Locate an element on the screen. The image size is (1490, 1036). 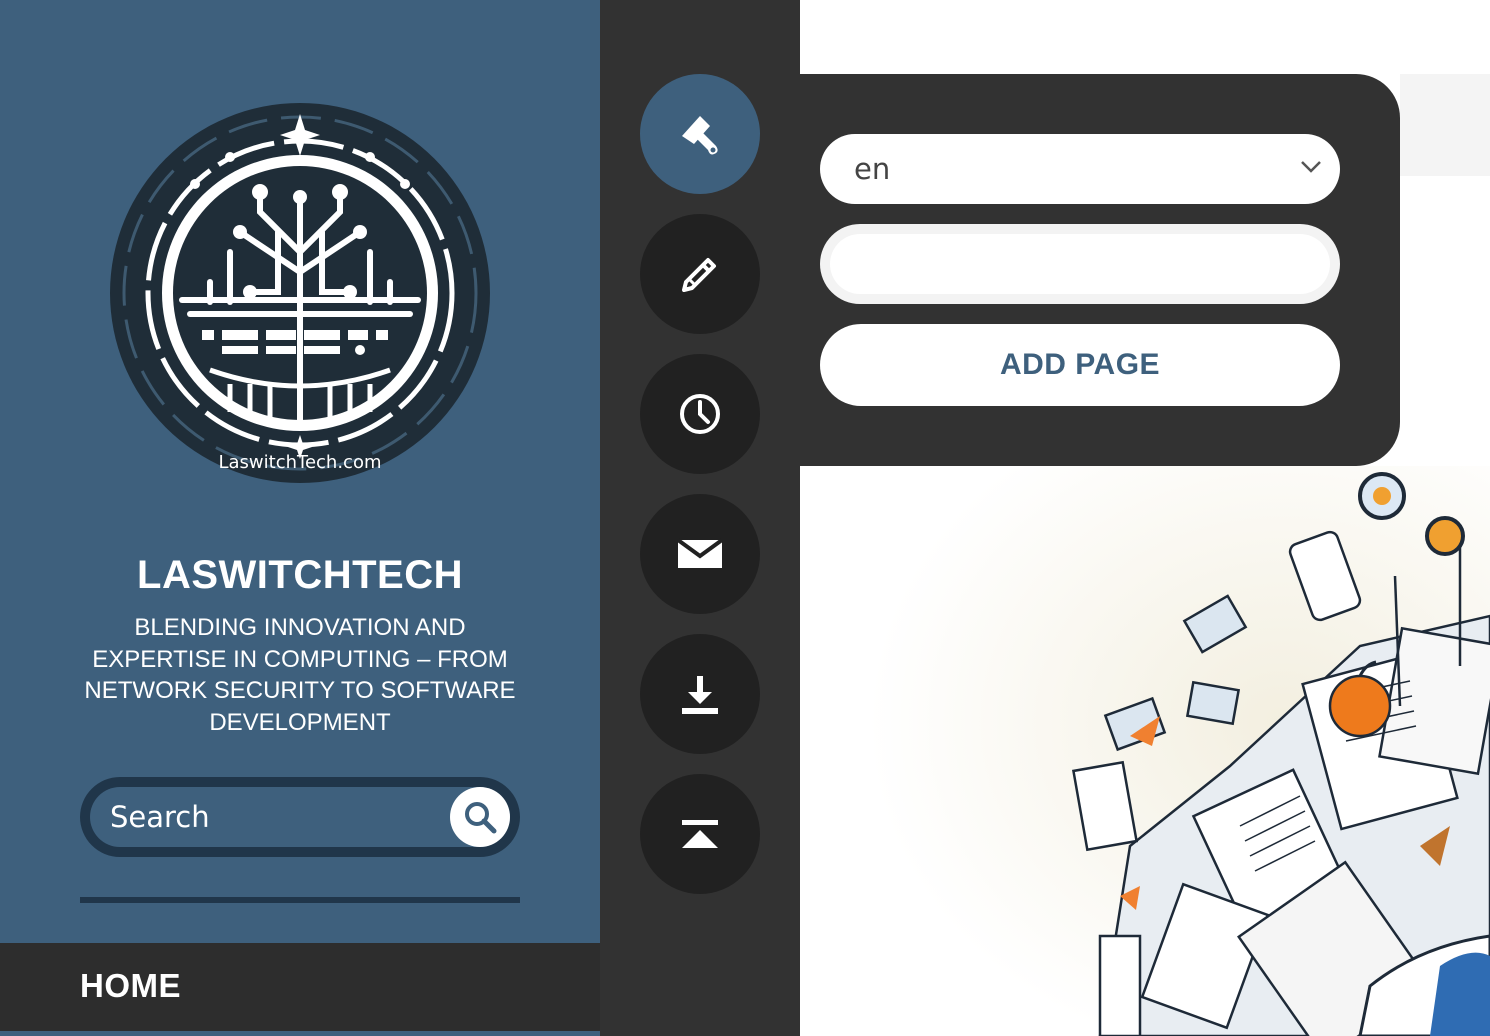
tool-column is located at coordinates (700, 518).